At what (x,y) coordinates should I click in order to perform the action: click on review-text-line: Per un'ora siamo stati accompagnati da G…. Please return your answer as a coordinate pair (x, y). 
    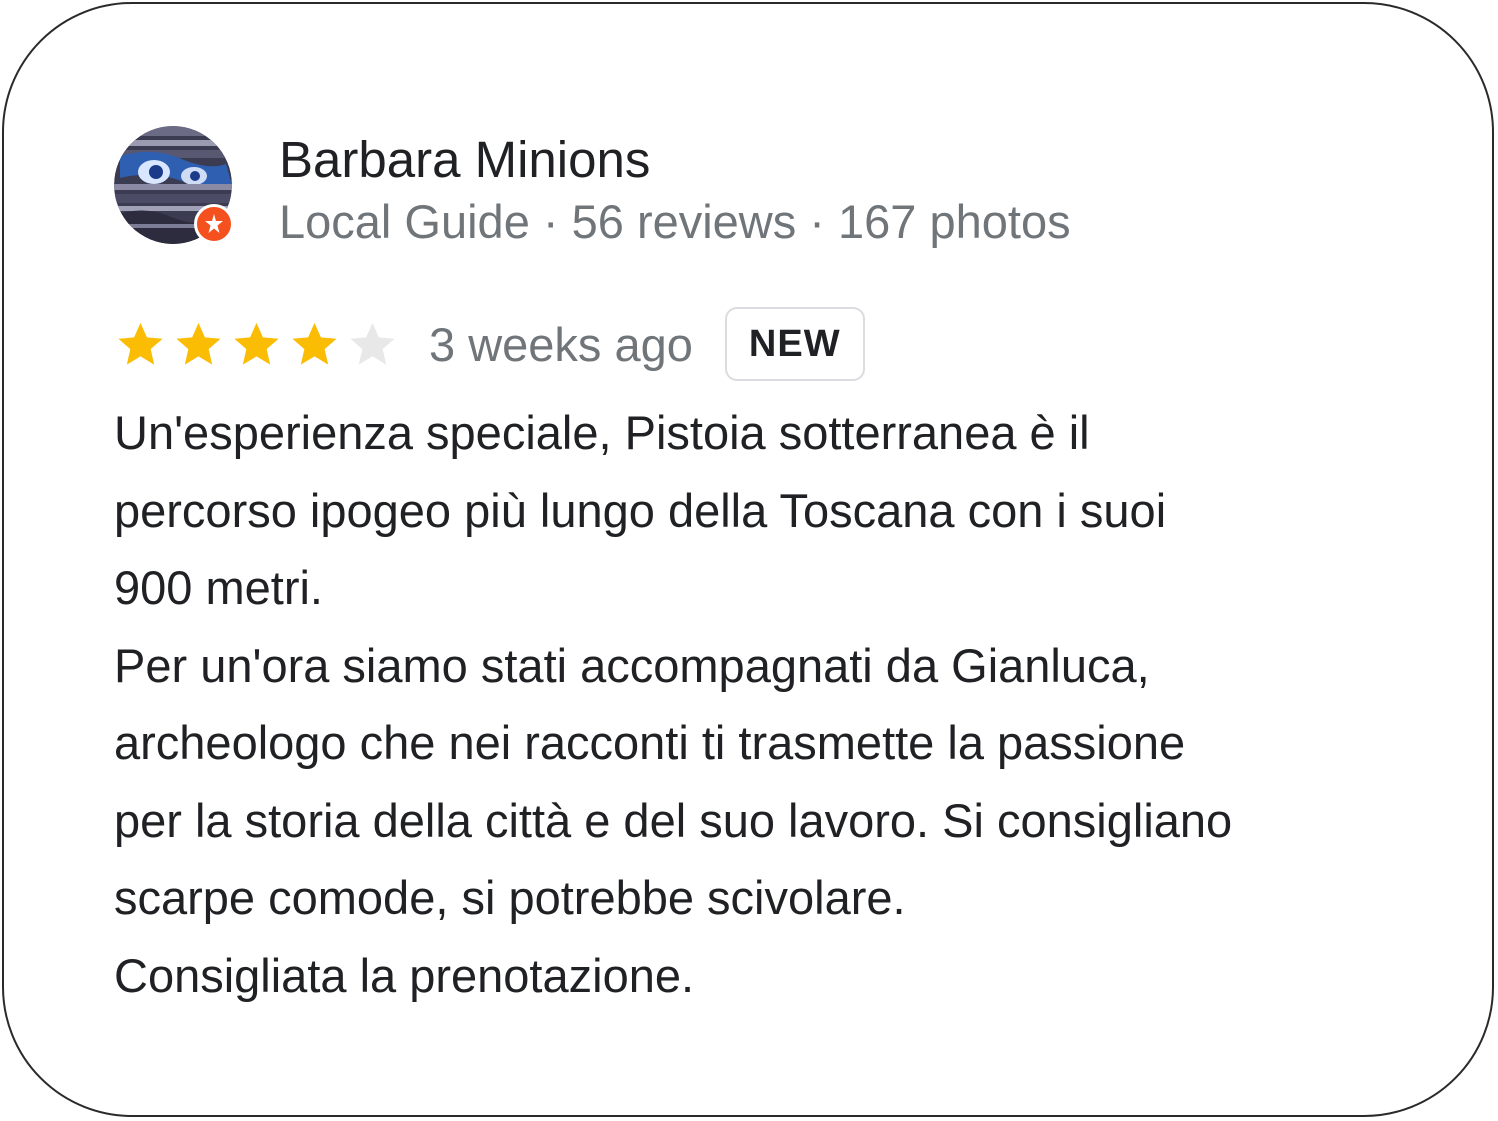
    Looking at the image, I should click on (632, 665).